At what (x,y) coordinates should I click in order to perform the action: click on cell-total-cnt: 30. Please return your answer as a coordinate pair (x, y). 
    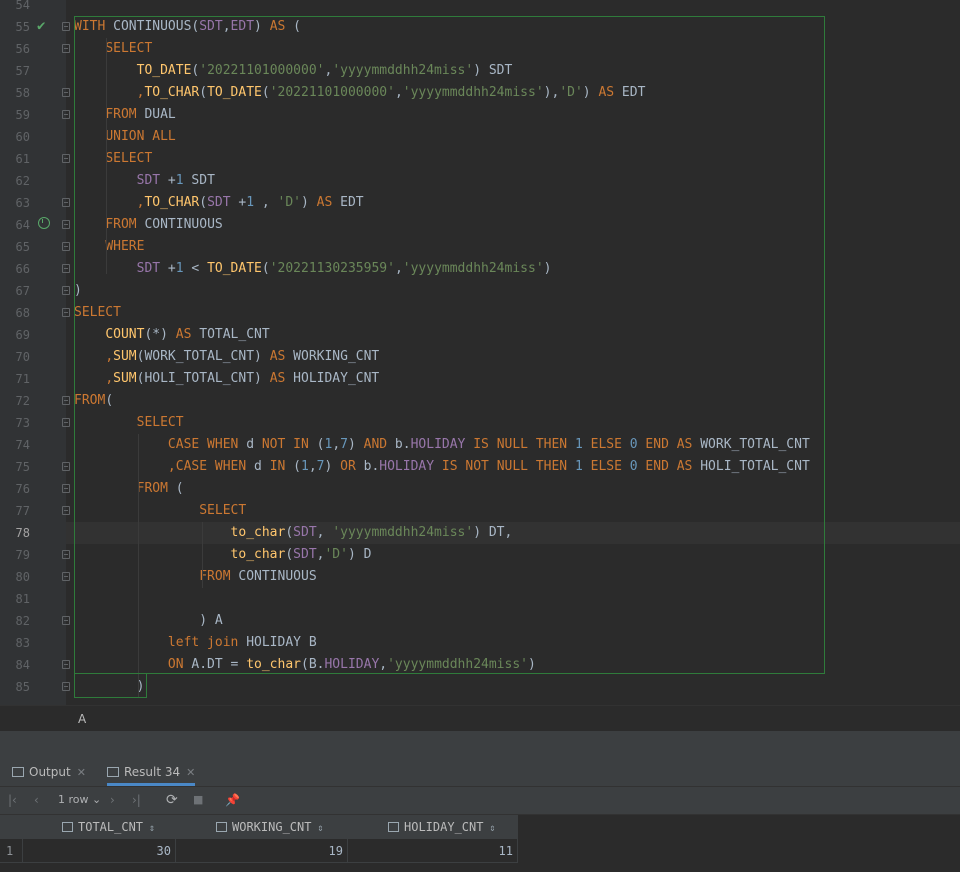
    Looking at the image, I should click on (96, 851).